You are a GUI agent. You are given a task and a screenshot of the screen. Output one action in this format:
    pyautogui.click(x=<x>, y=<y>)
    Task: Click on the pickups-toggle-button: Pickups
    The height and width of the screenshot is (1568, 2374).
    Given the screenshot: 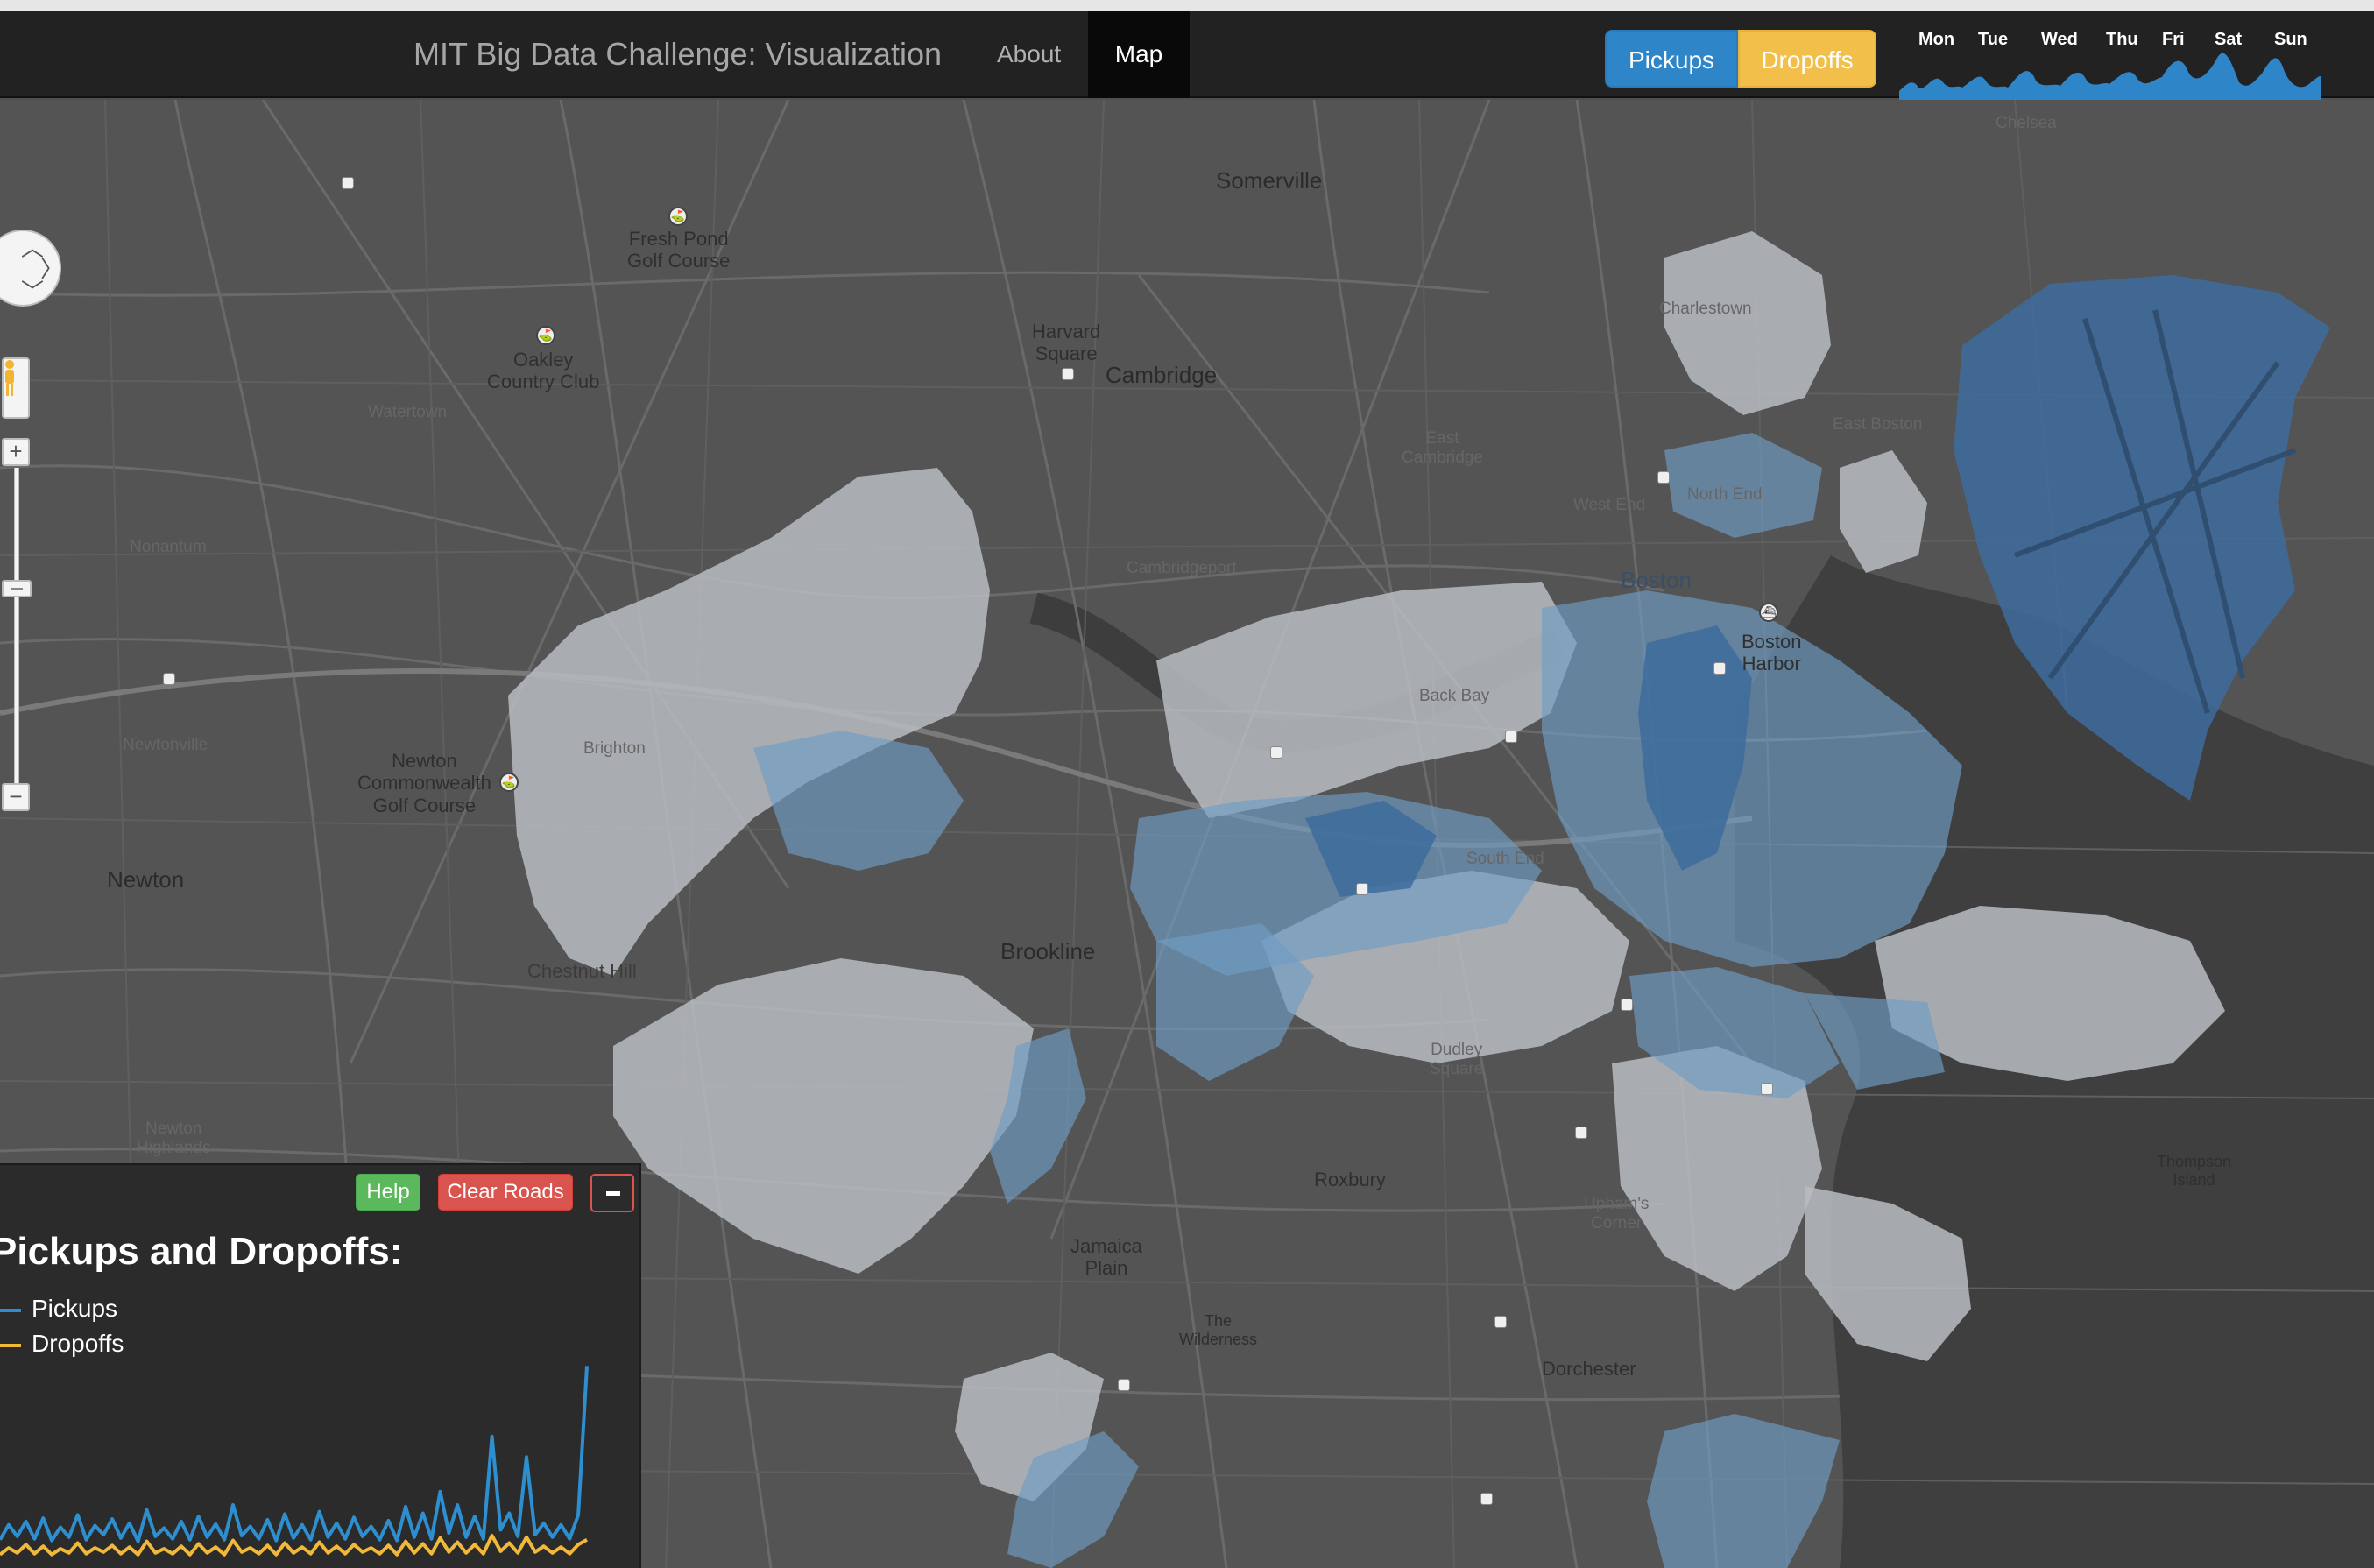 What is the action you would take?
    pyautogui.click(x=1671, y=59)
    